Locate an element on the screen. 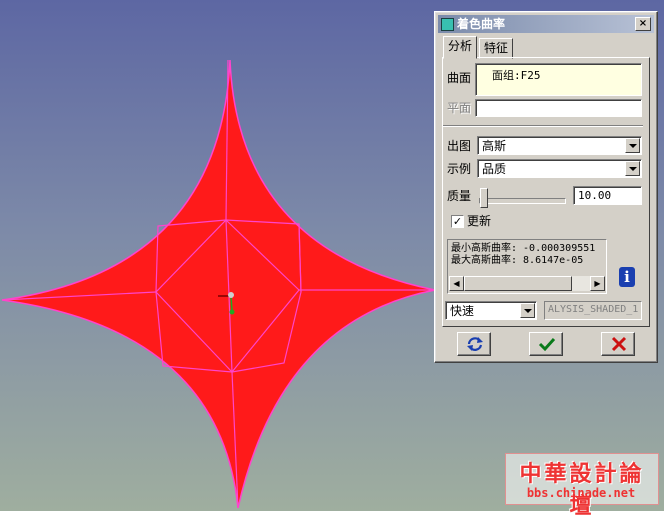 This screenshot has width=664, height=520. app-icon is located at coordinates (447, 24).